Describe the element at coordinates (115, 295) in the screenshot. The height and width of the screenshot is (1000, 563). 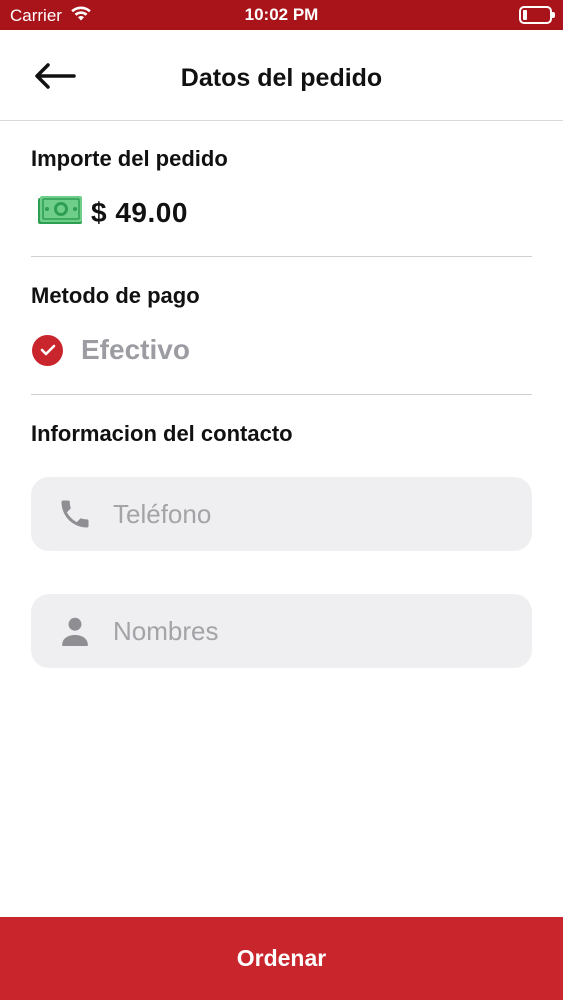
I see `payment-title: Metodo de pago` at that location.